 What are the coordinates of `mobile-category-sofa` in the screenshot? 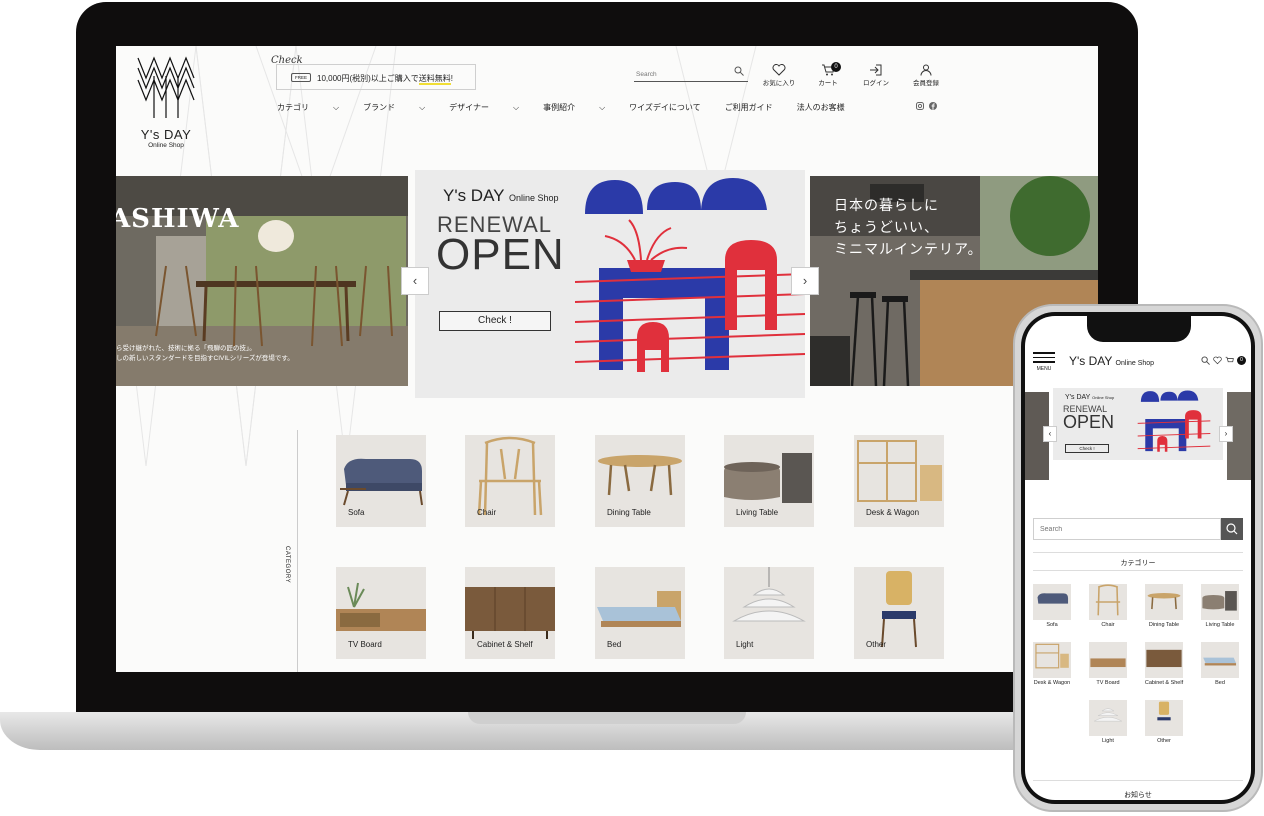 It's located at (1052, 602).